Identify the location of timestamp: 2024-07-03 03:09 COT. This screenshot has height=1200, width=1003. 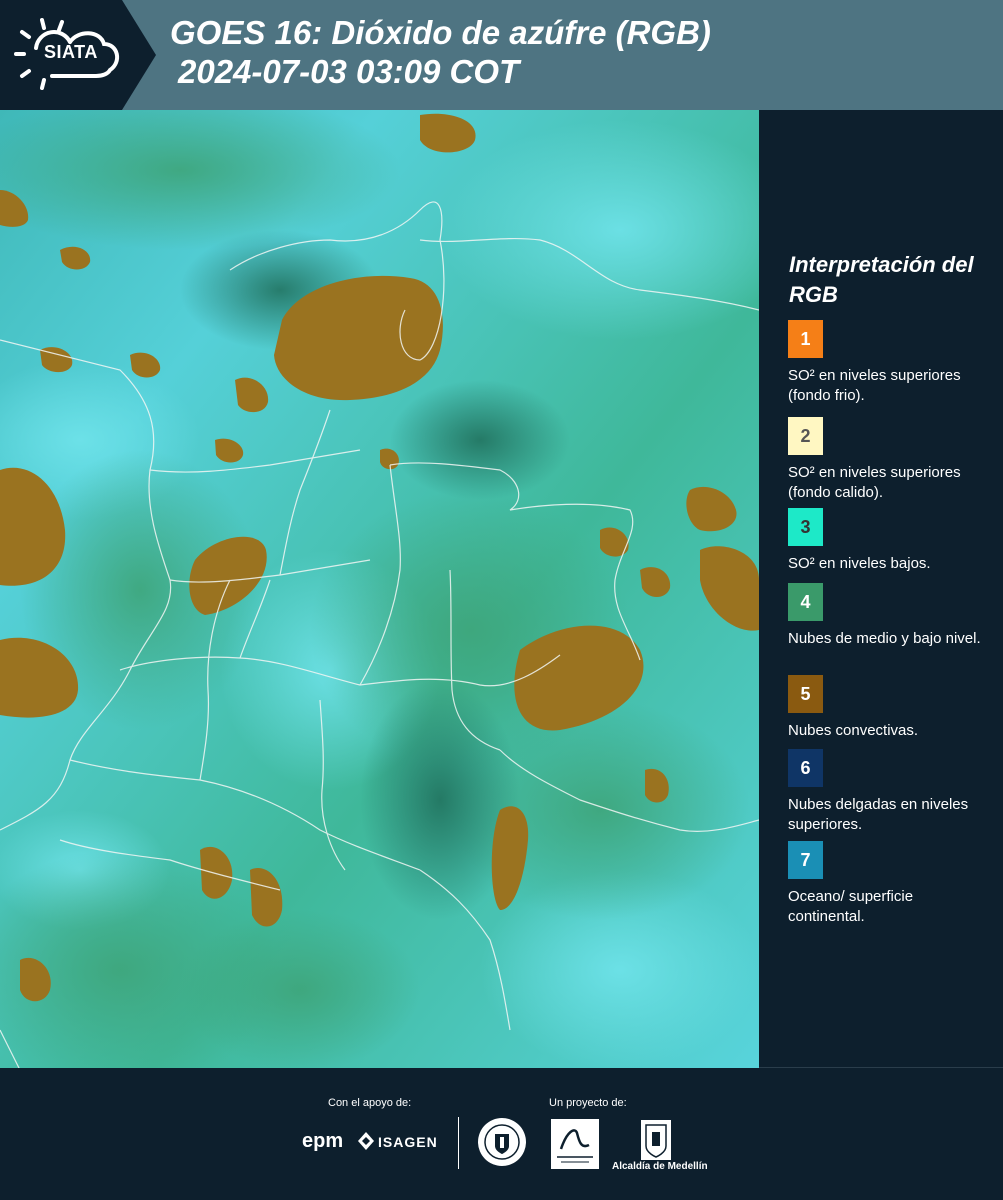
(349, 71).